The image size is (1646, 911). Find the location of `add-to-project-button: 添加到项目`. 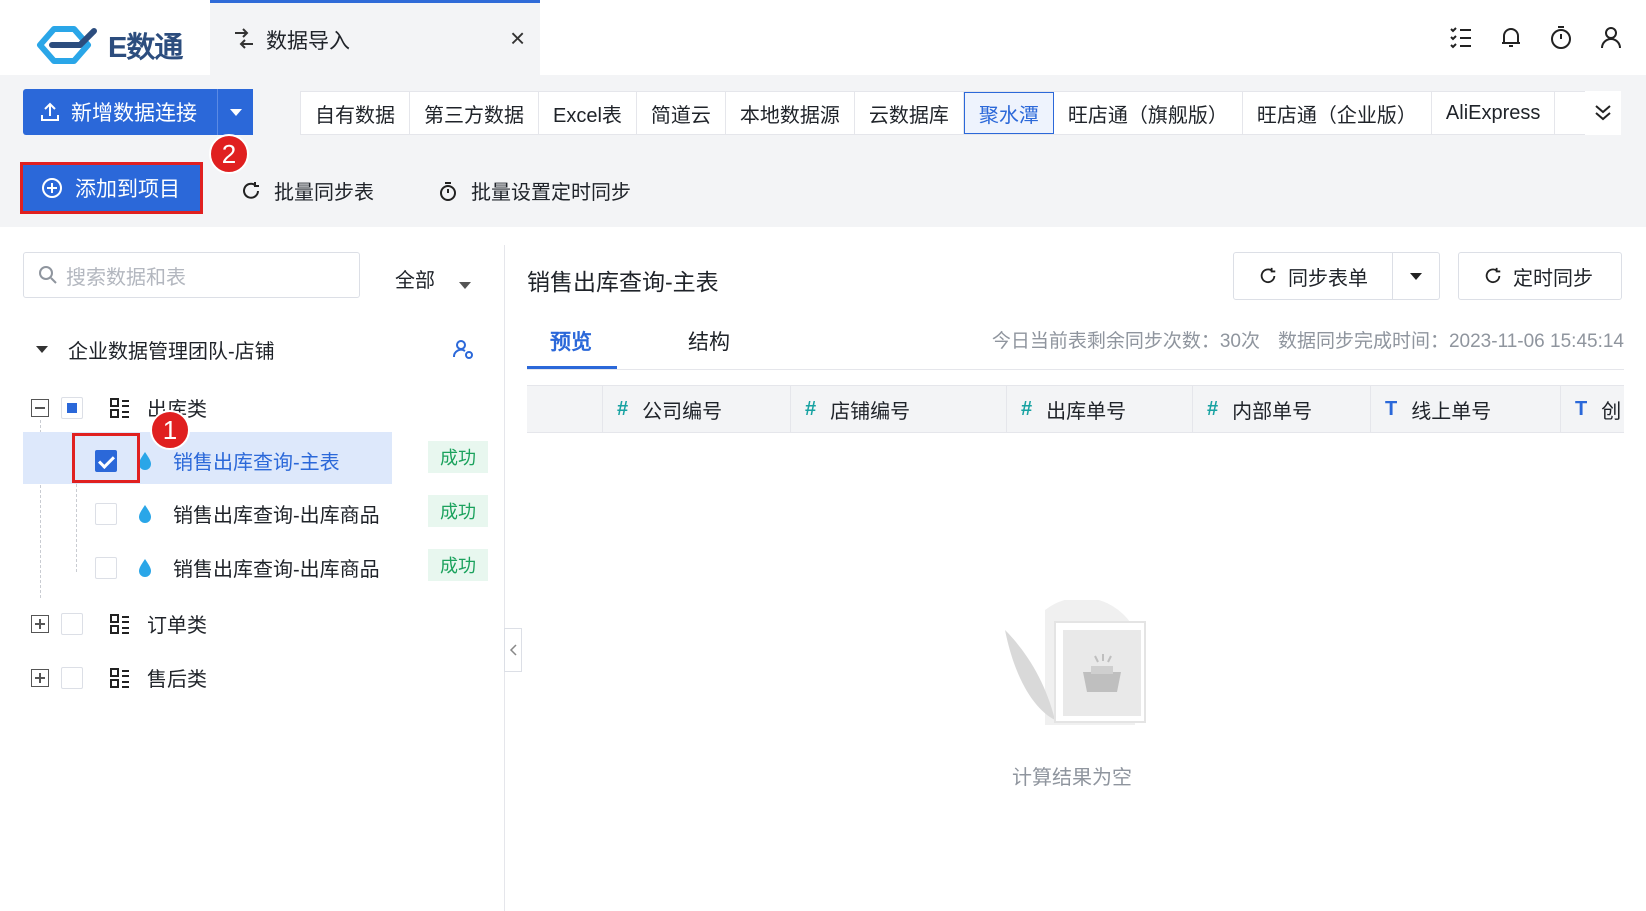

add-to-project-button: 添加到项目 is located at coordinates (111, 188).